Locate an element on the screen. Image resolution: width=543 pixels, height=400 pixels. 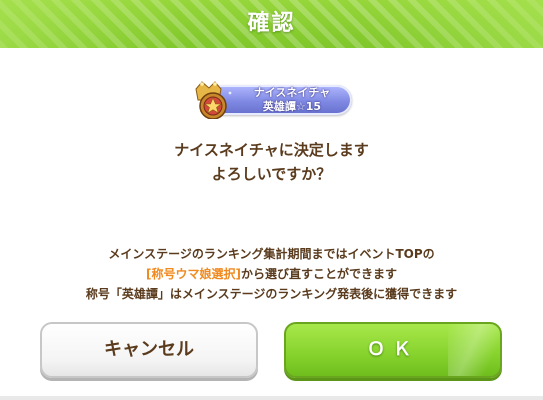
ok-button: ＯＫ is located at coordinates (393, 350).